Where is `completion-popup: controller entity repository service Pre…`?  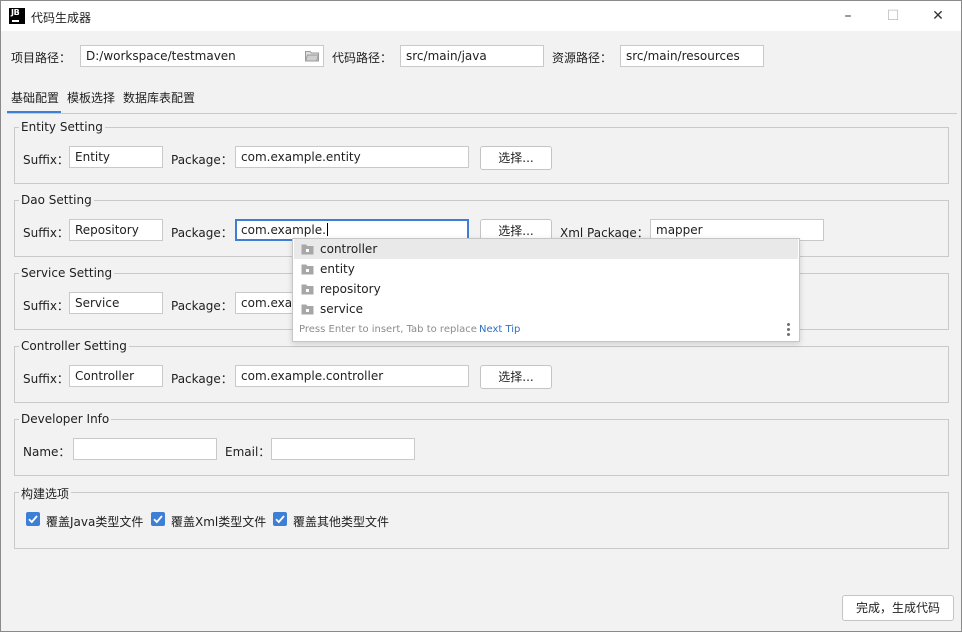 completion-popup: controller entity repository service Pre… is located at coordinates (546, 290).